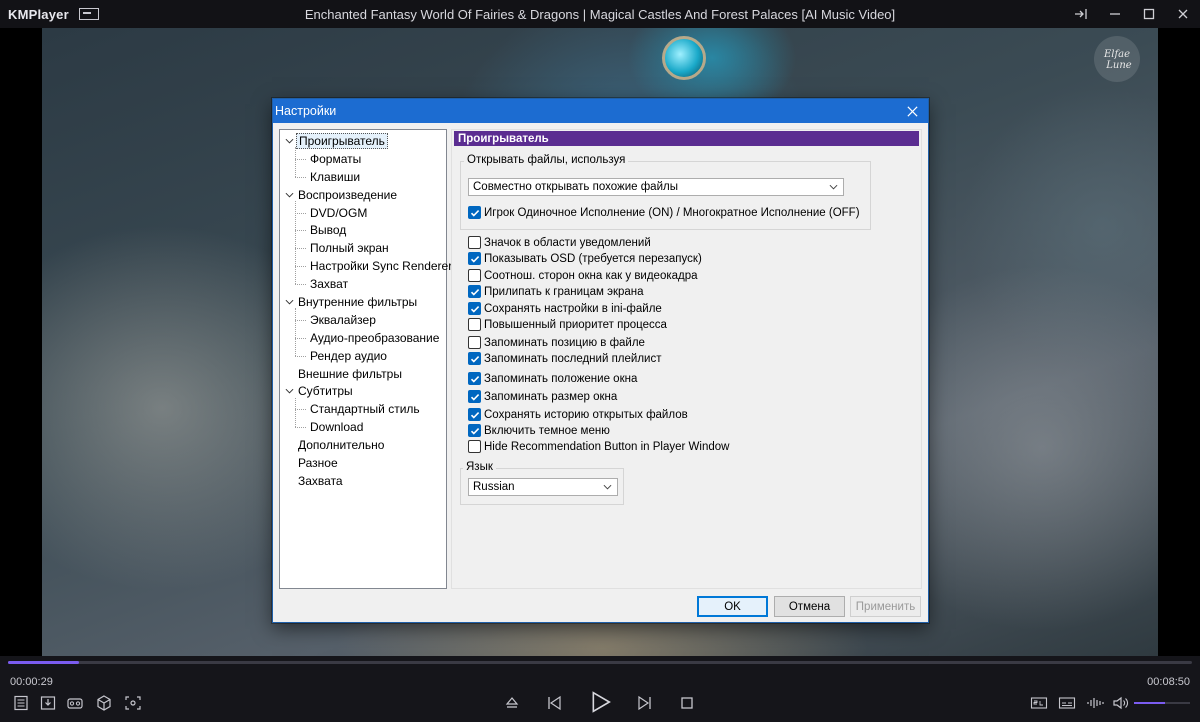 The width and height of the screenshot is (1200, 722). I want to click on option-checkbox: Запоминать последний плейлист, so click(564, 358).